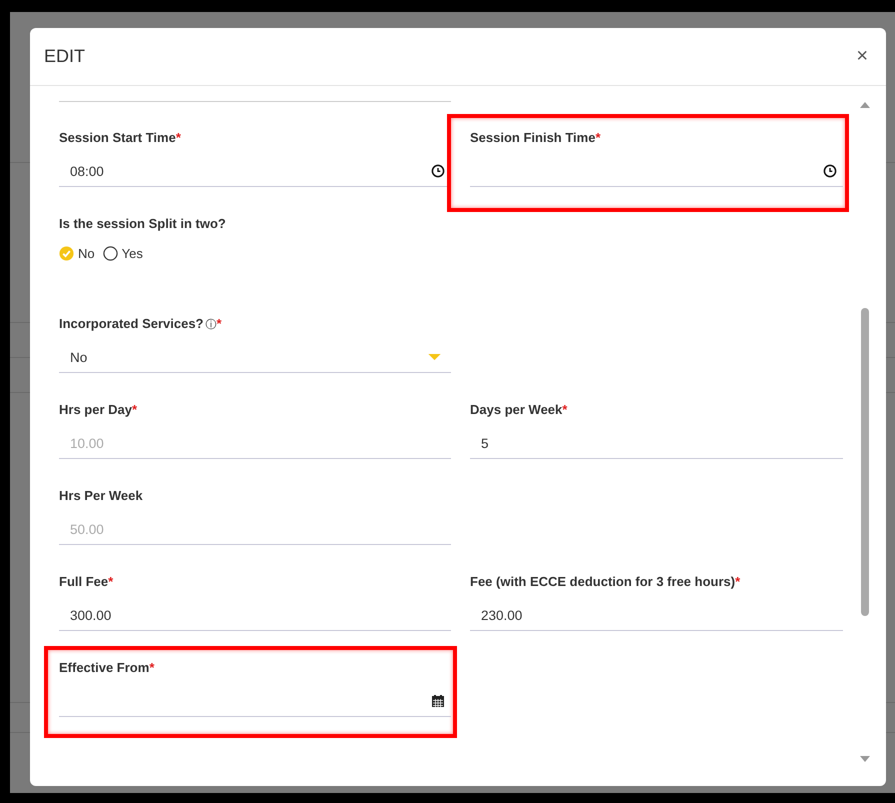 The image size is (895, 803). What do you see at coordinates (101, 496) in the screenshot?
I see `field-label: Hrs Per Week` at bounding box center [101, 496].